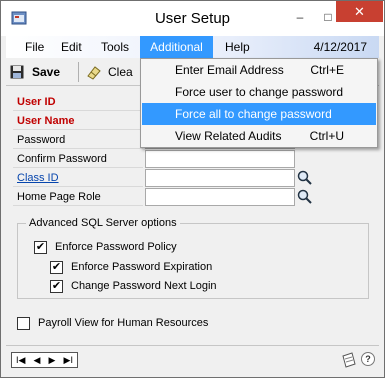  What do you see at coordinates (192, 359) in the screenshot?
I see `status-bar: I◀ ◀ ▶ ▶I ?` at bounding box center [192, 359].